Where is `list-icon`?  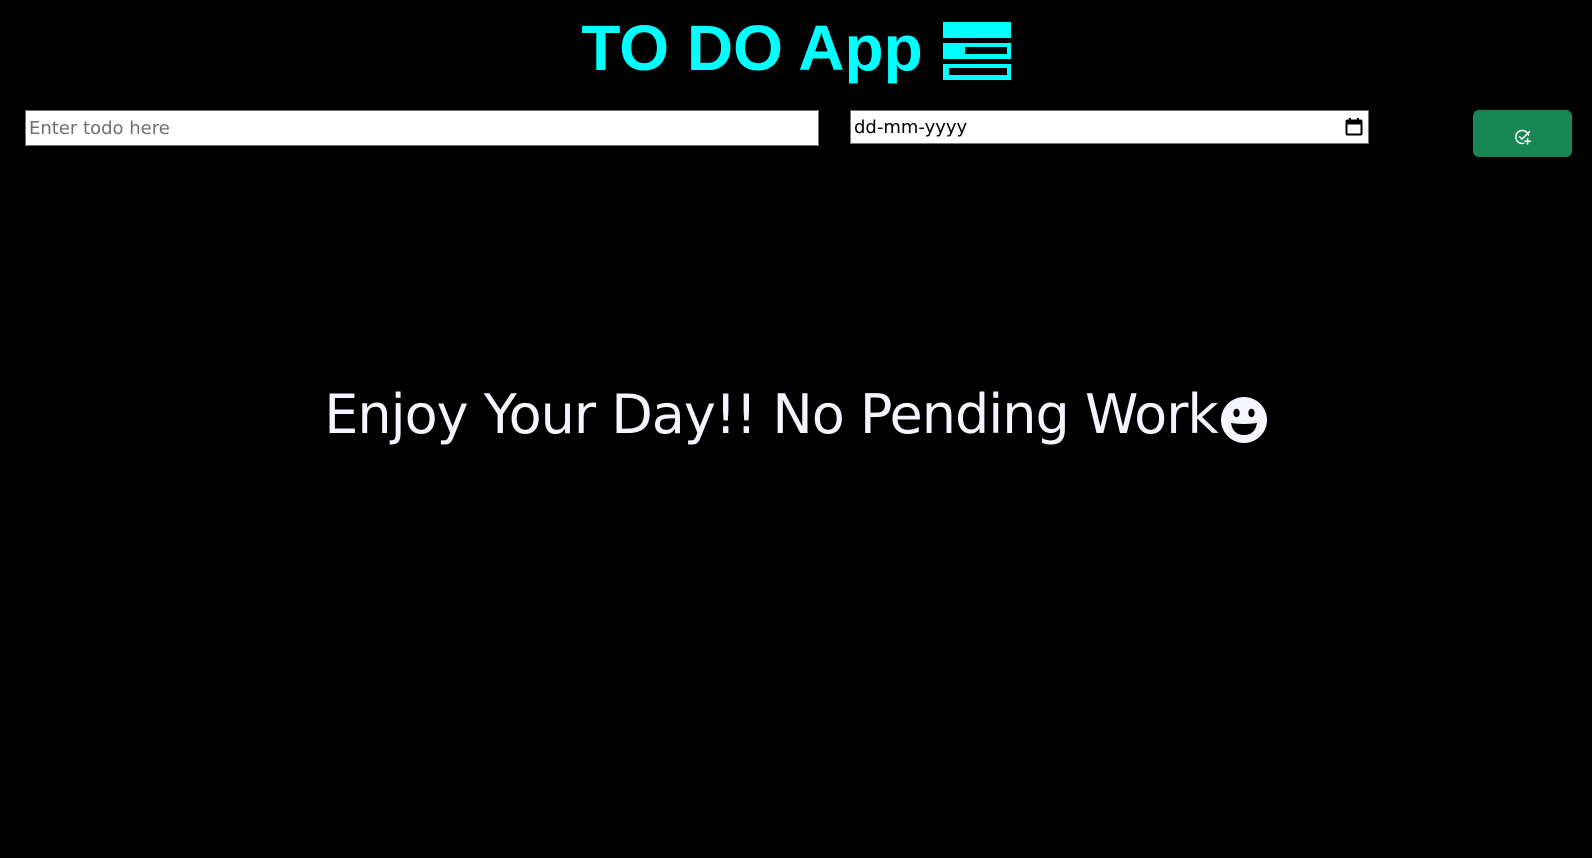 list-icon is located at coordinates (976, 51).